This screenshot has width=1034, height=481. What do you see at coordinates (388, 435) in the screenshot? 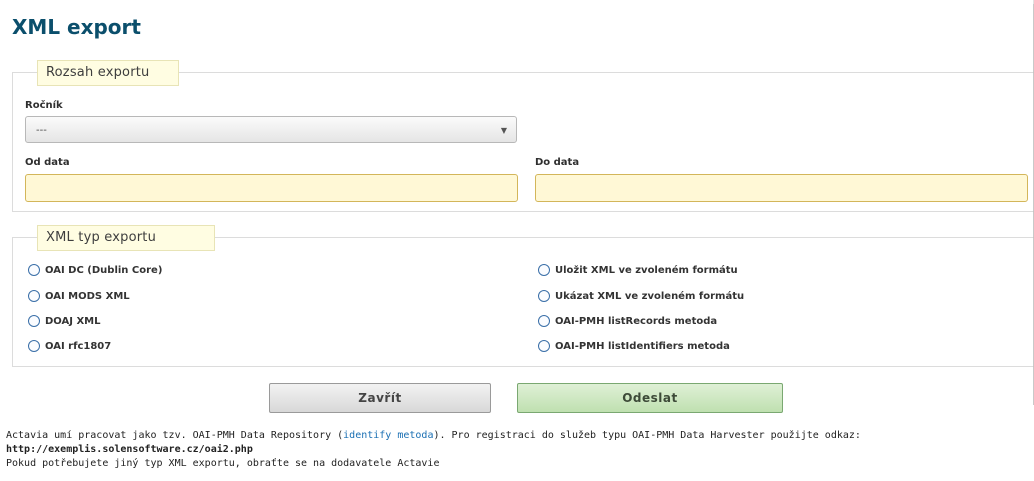
I see `identify-link: identify metoda` at bounding box center [388, 435].